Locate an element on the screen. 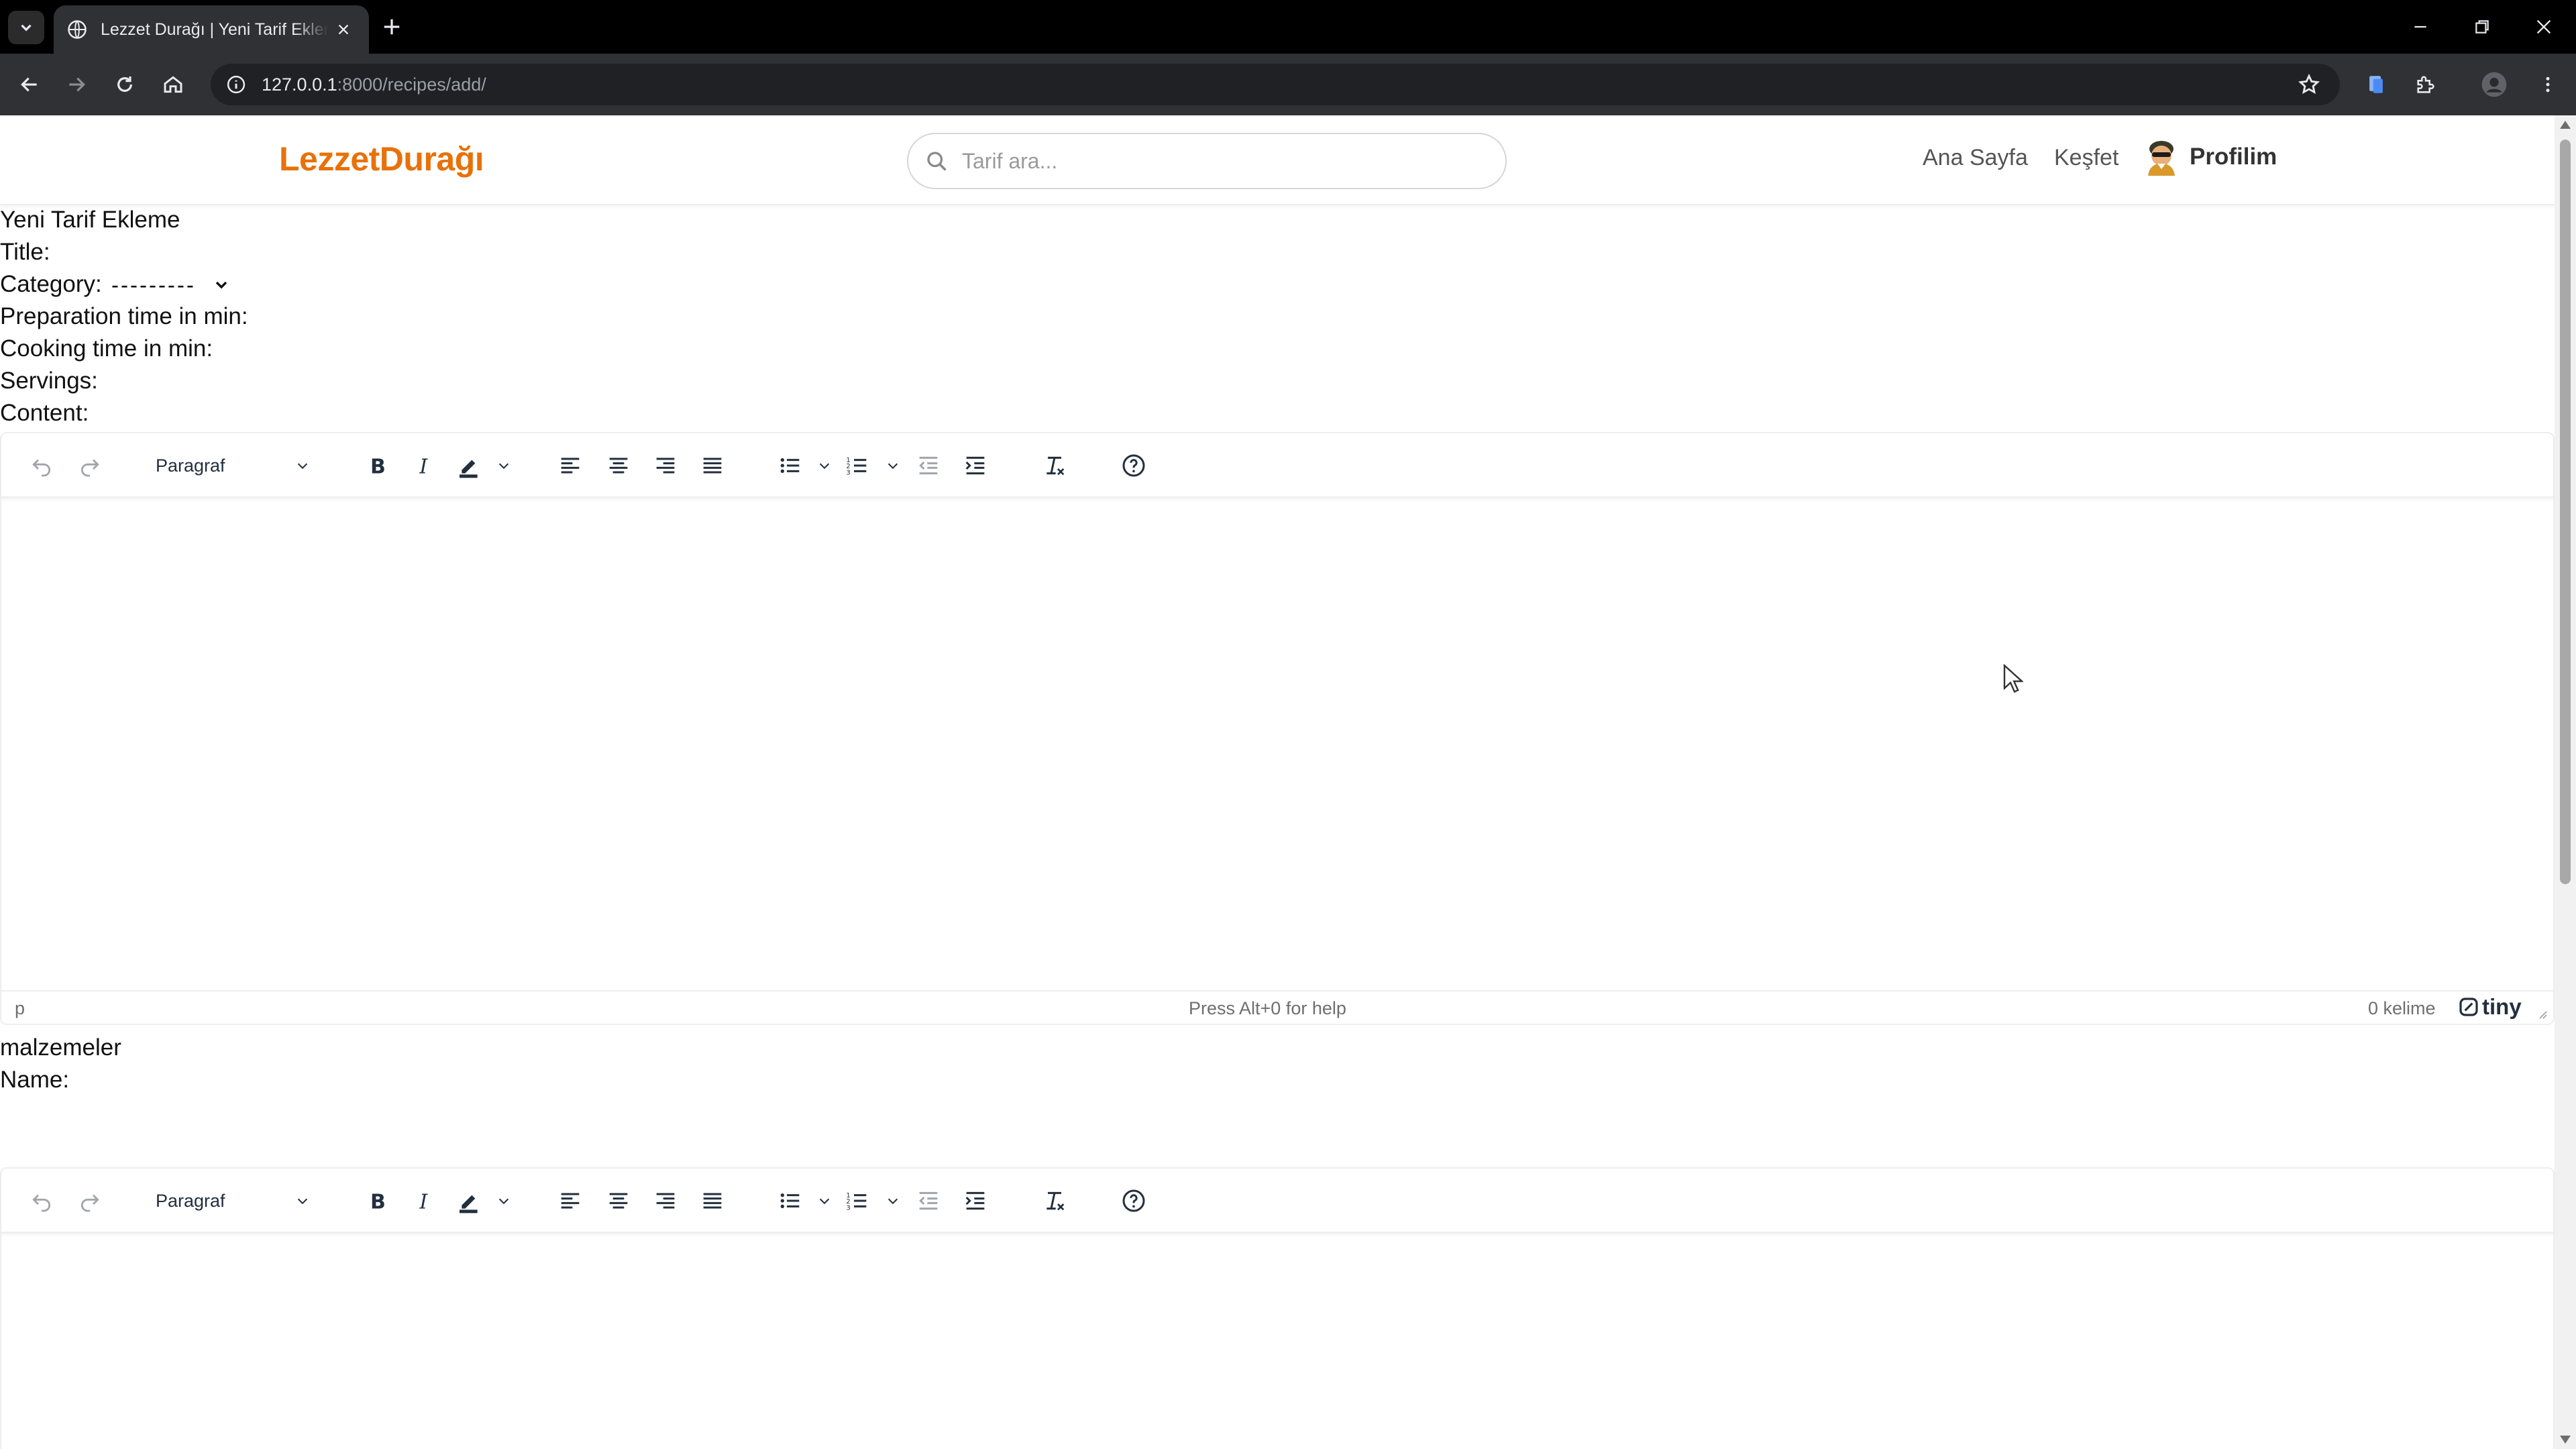  restore-button is located at coordinates (2482, 27).